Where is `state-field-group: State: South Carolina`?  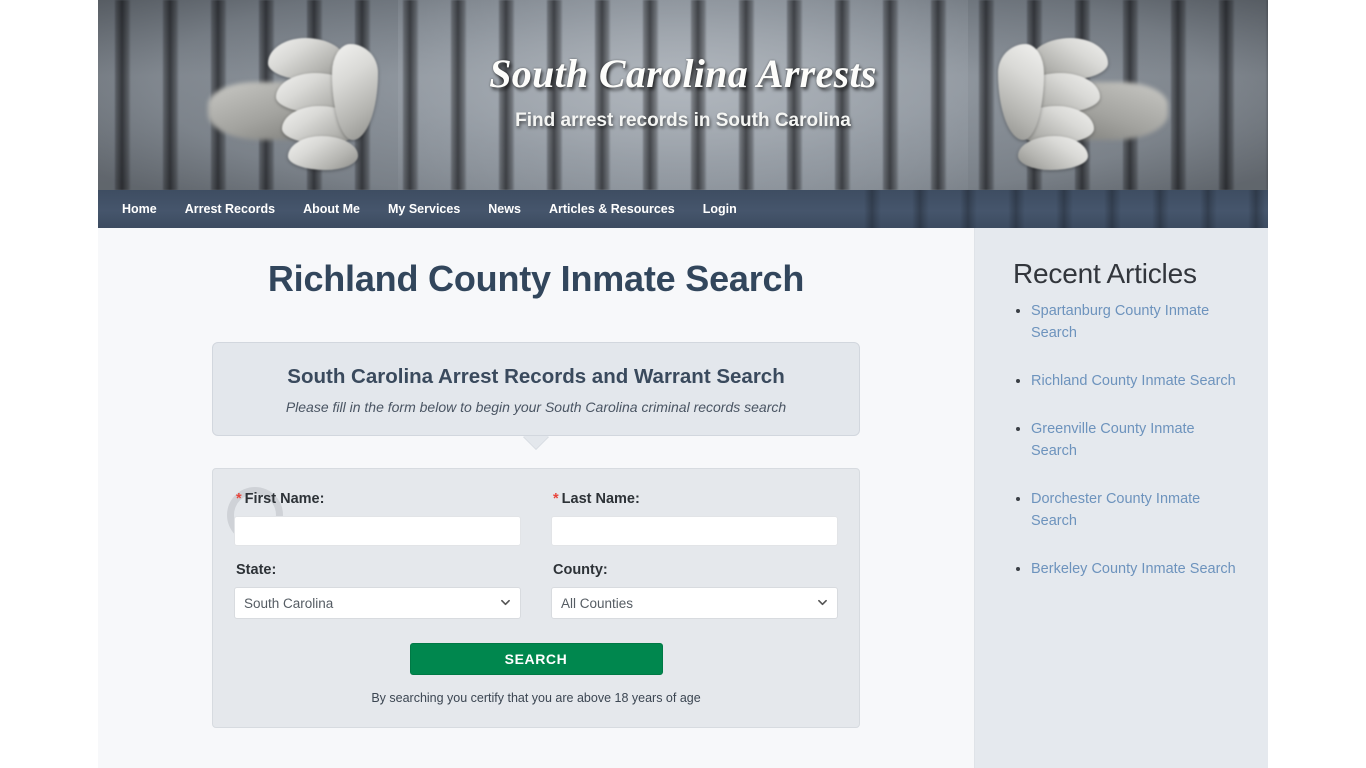
state-field-group: State: South Carolina is located at coordinates (377, 590).